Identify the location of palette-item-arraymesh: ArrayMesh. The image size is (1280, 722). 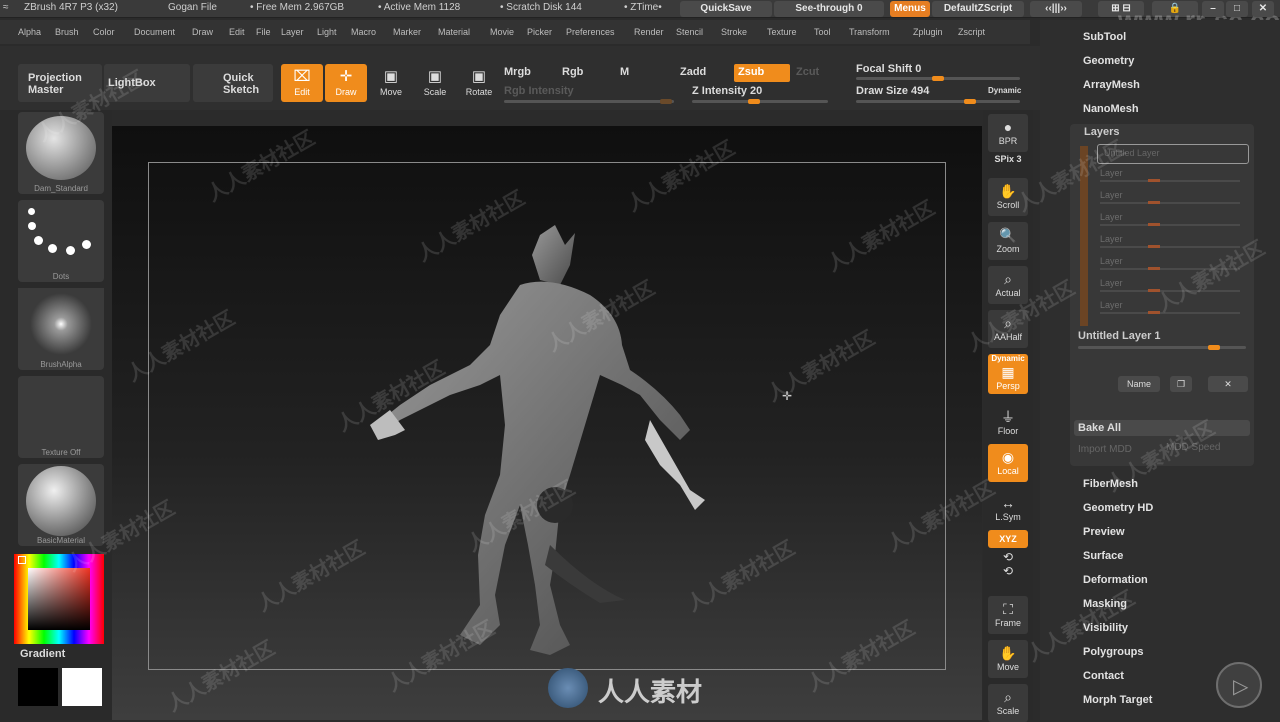
(1111, 85).